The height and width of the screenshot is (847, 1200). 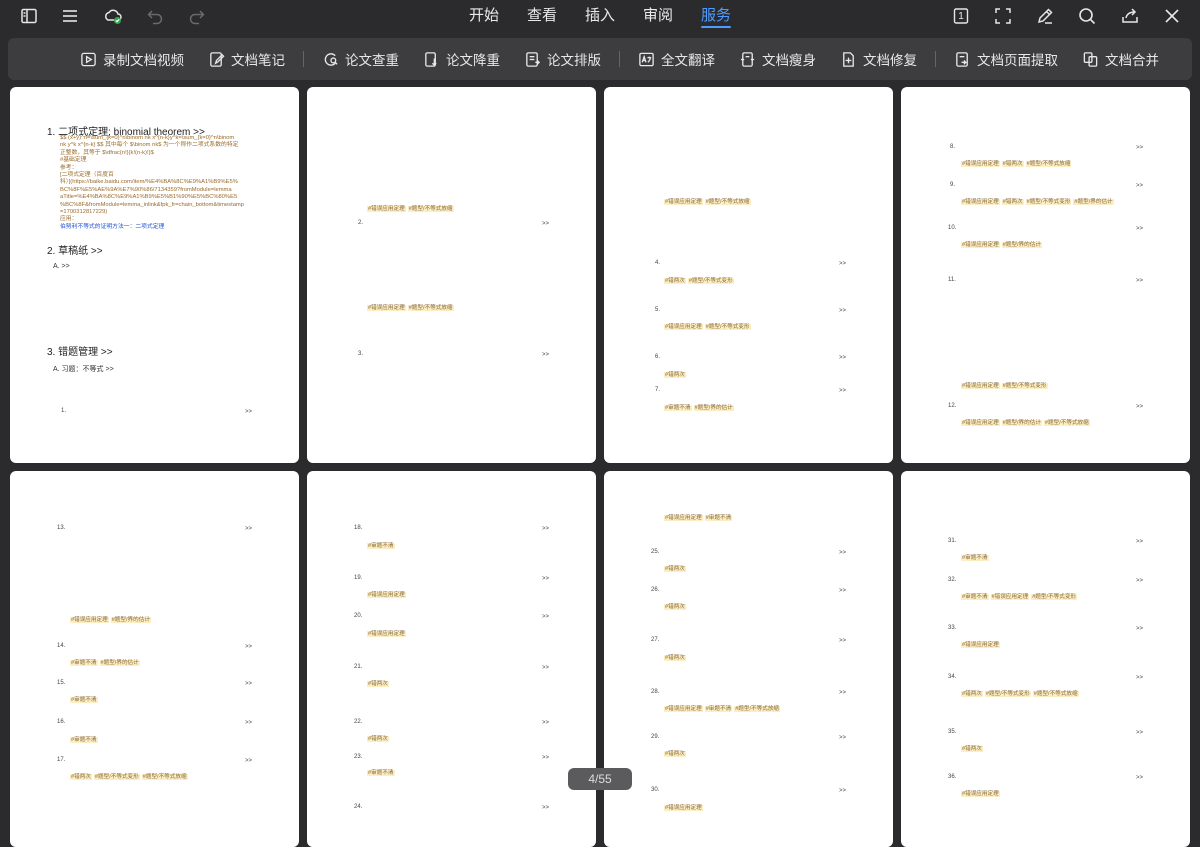 I want to click on document-notes-button: 文档笔记, so click(x=246, y=59).